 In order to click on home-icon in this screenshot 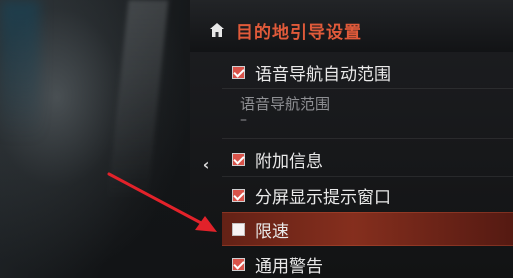, I will do `click(217, 30)`.